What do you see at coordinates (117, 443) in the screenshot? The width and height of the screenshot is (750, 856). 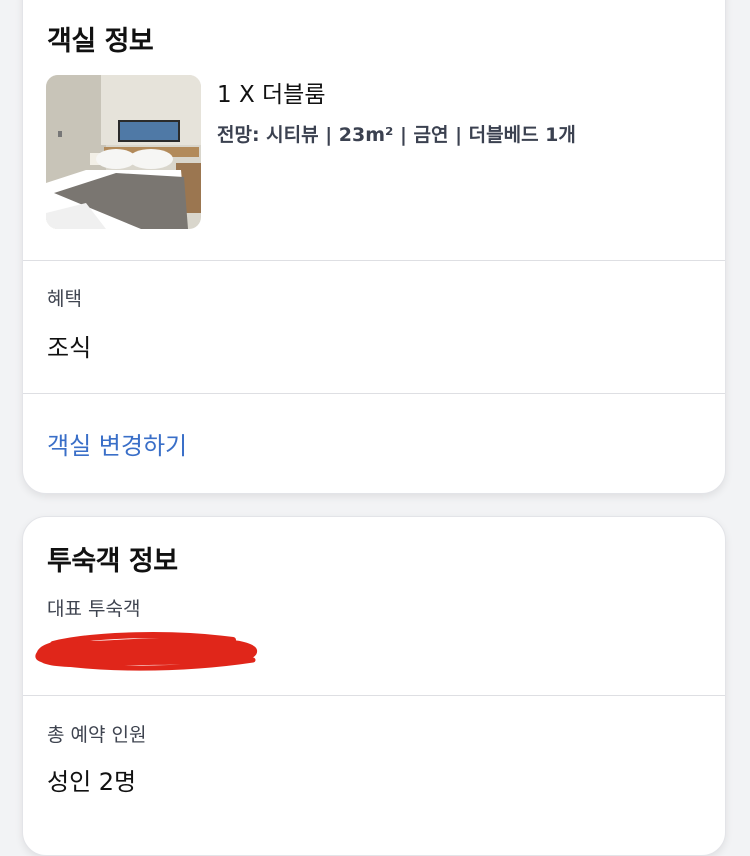 I see `change-room-link: 객실 변경하기` at bounding box center [117, 443].